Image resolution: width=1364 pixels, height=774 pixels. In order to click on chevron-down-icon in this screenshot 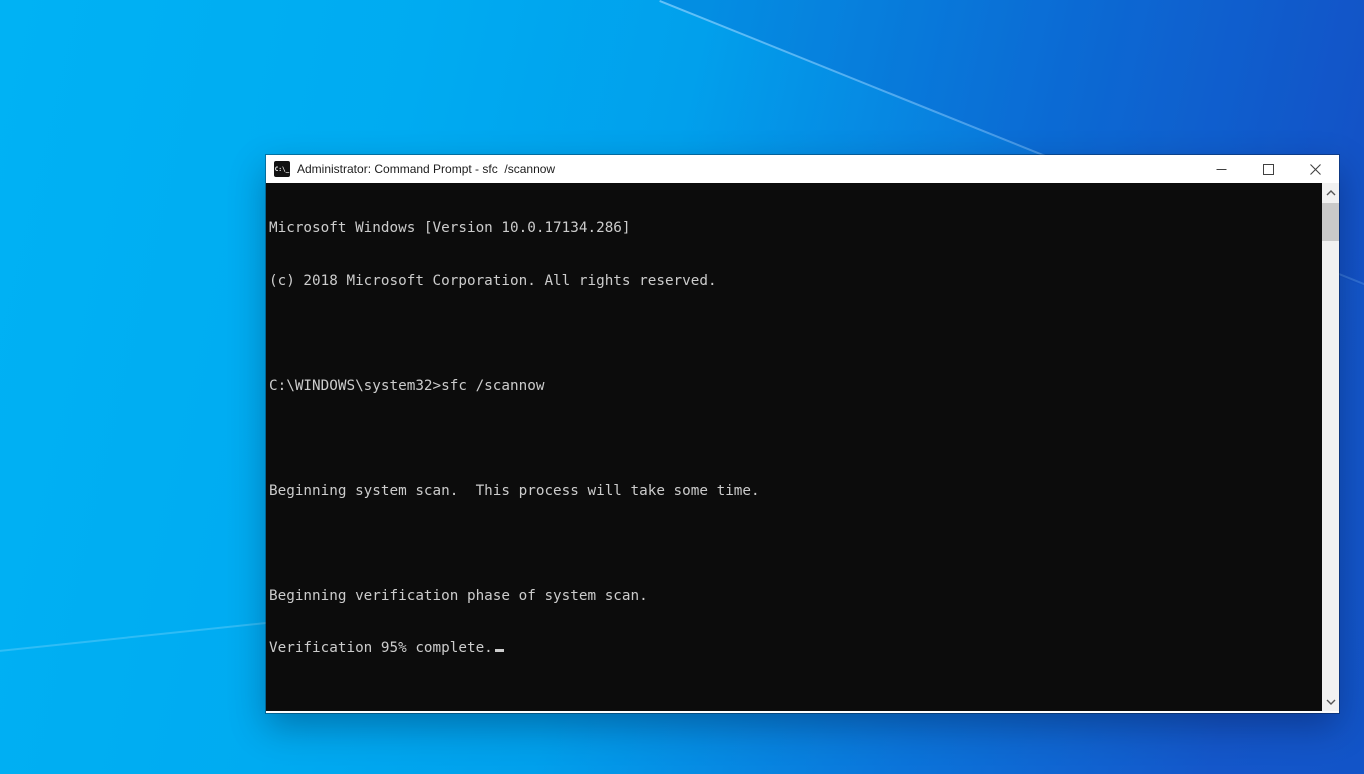, I will do `click(1330, 702)`.